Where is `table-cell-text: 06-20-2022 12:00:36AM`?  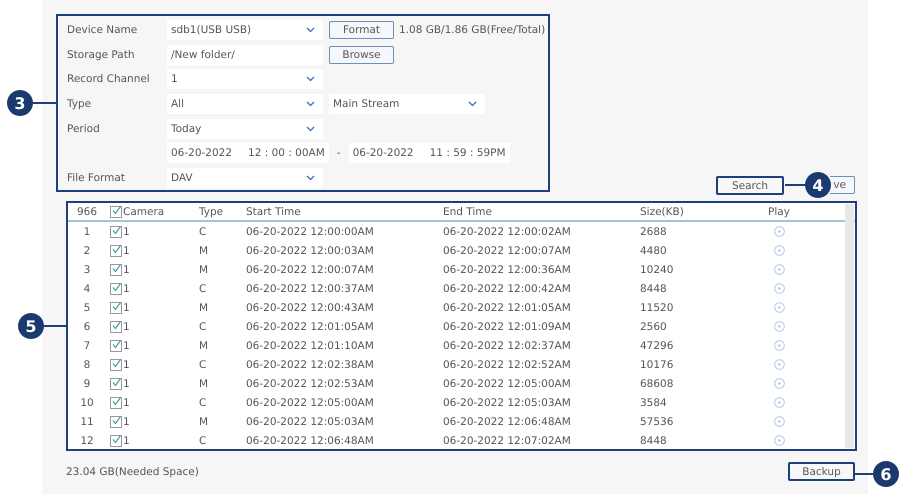 table-cell-text: 06-20-2022 12:00:36AM is located at coordinates (507, 270).